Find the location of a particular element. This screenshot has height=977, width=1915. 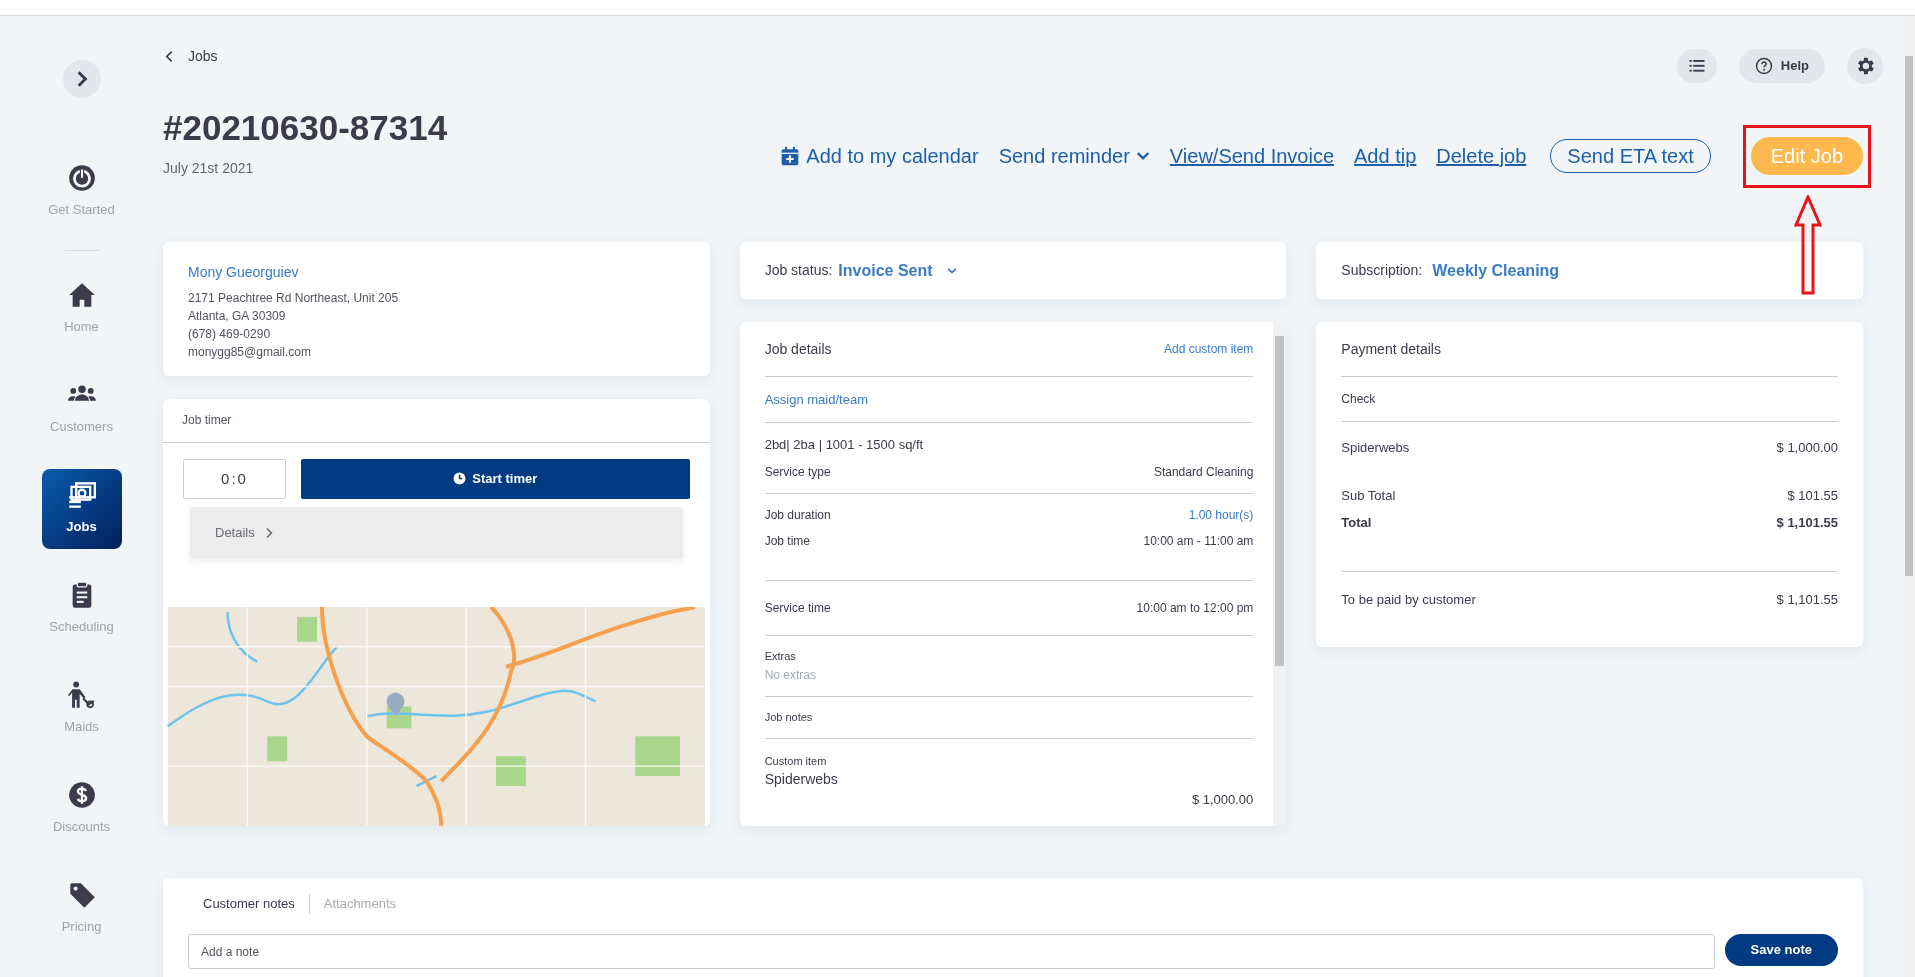

send-reminder-dropdown: Send reminder is located at coordinates (1074, 156).